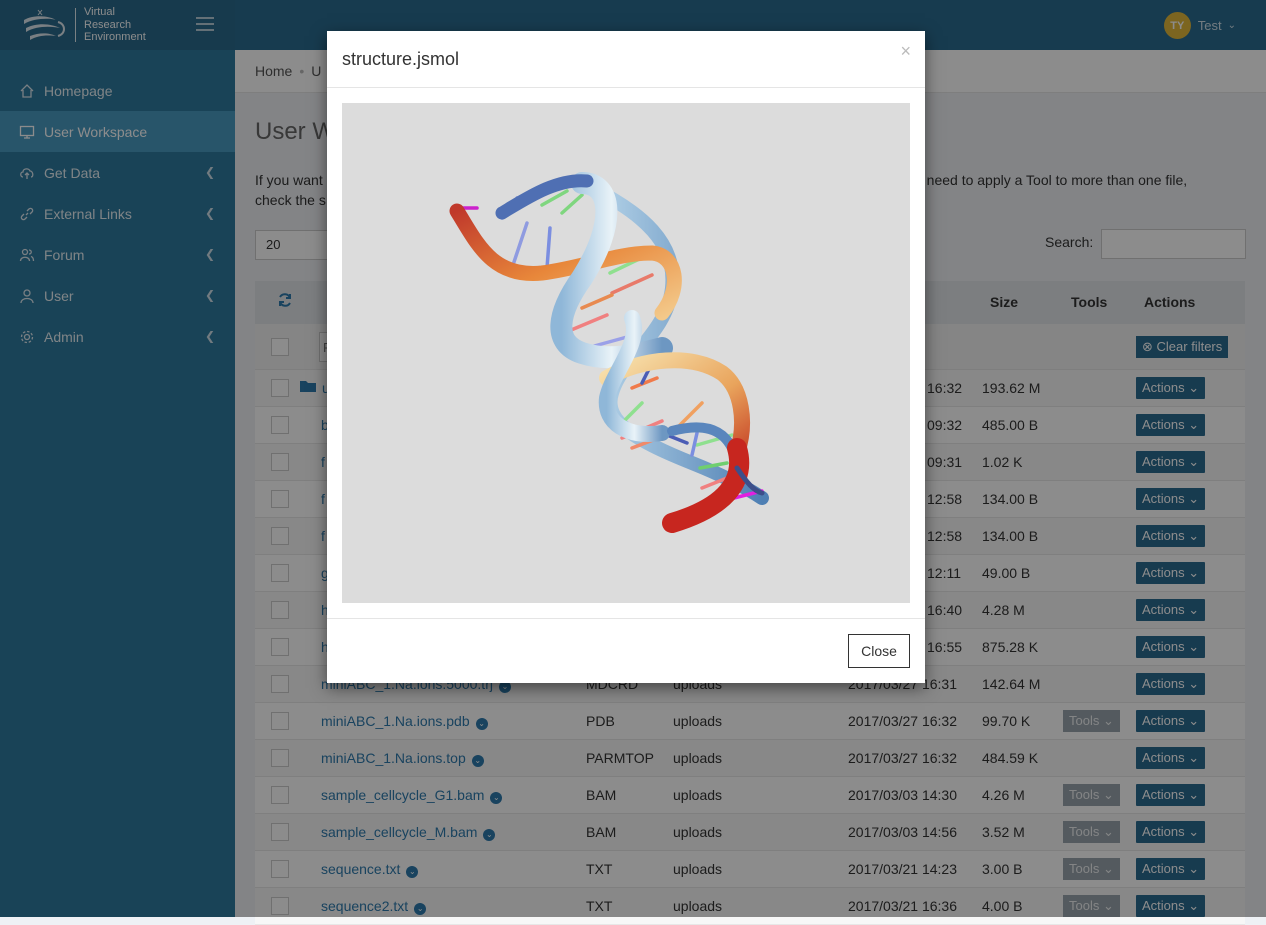 The width and height of the screenshot is (1266, 925). I want to click on dna-helix-render, so click(609, 352).